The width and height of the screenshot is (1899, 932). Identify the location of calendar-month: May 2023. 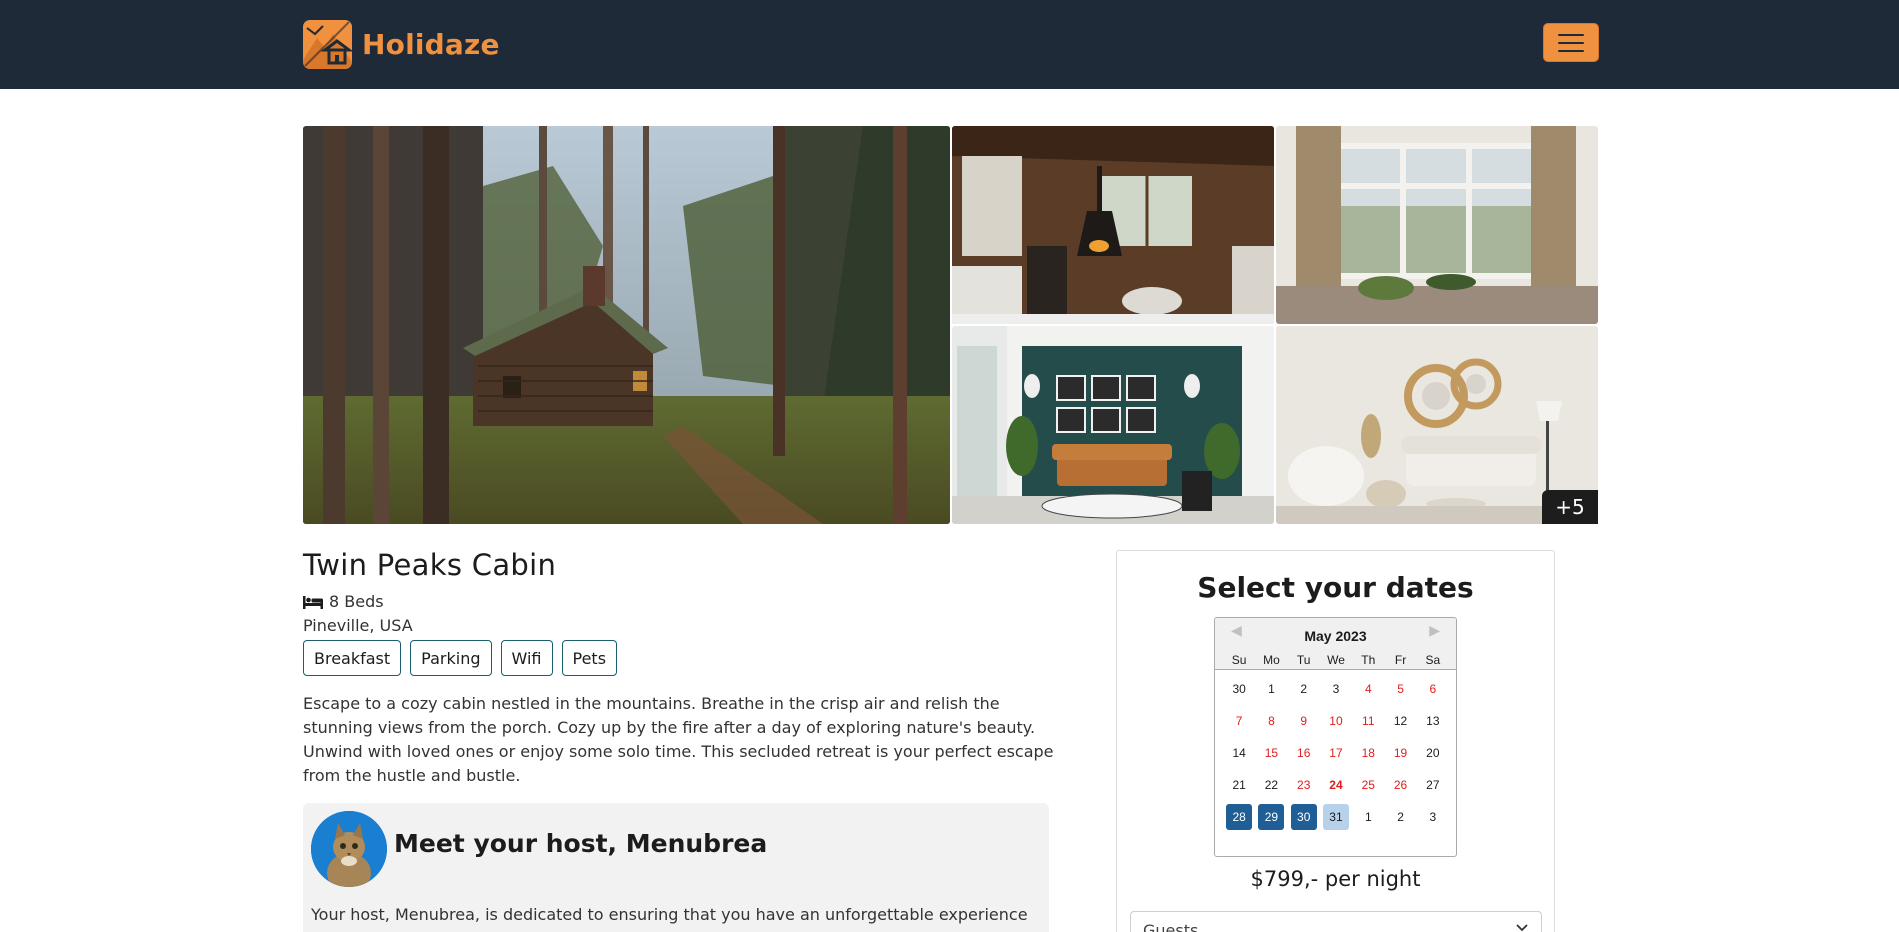
(1335, 636).